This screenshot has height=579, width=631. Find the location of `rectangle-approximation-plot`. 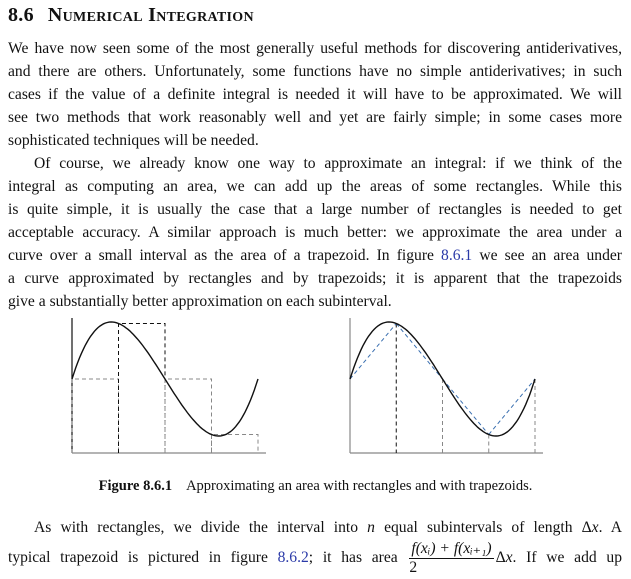

rectangle-approximation-plot is located at coordinates (168, 386).